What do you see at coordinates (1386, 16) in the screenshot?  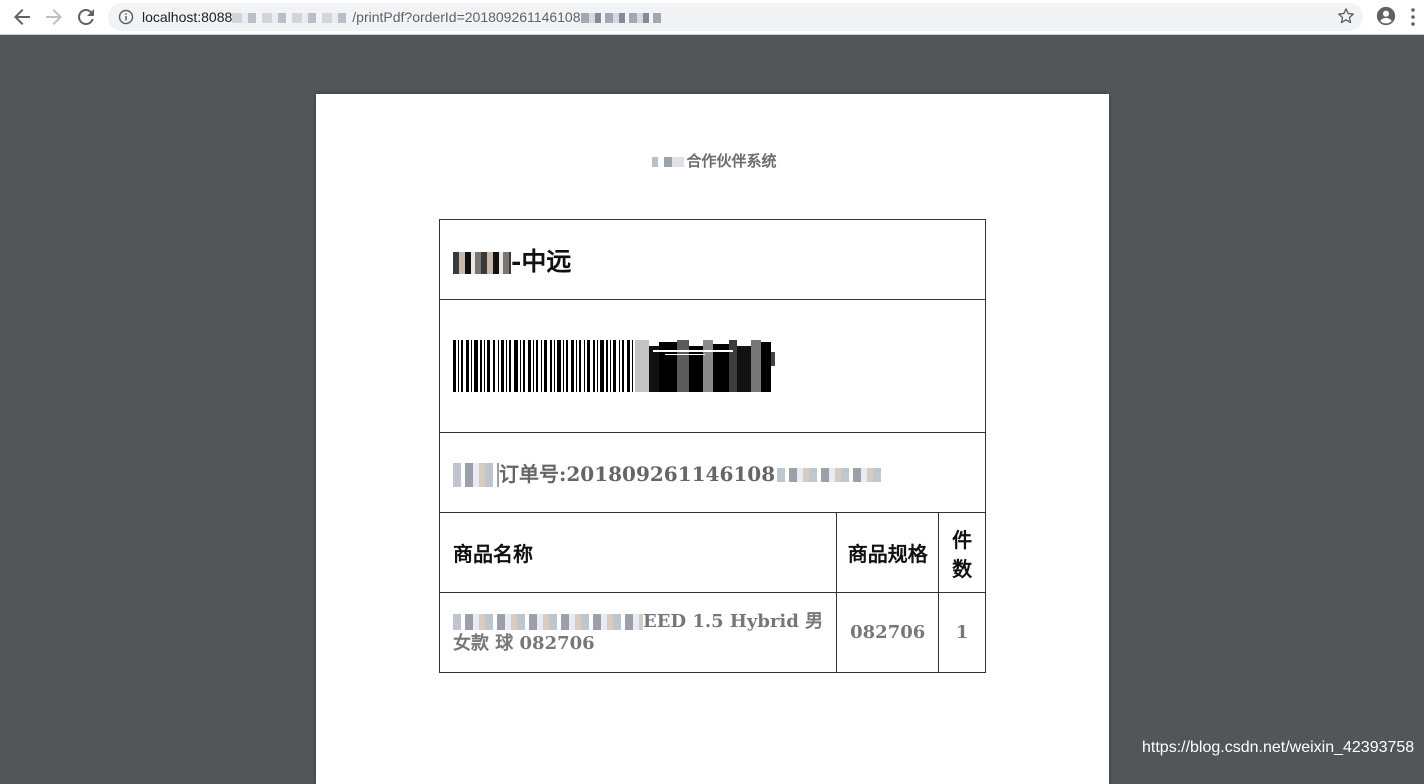 I see `account-icon` at bounding box center [1386, 16].